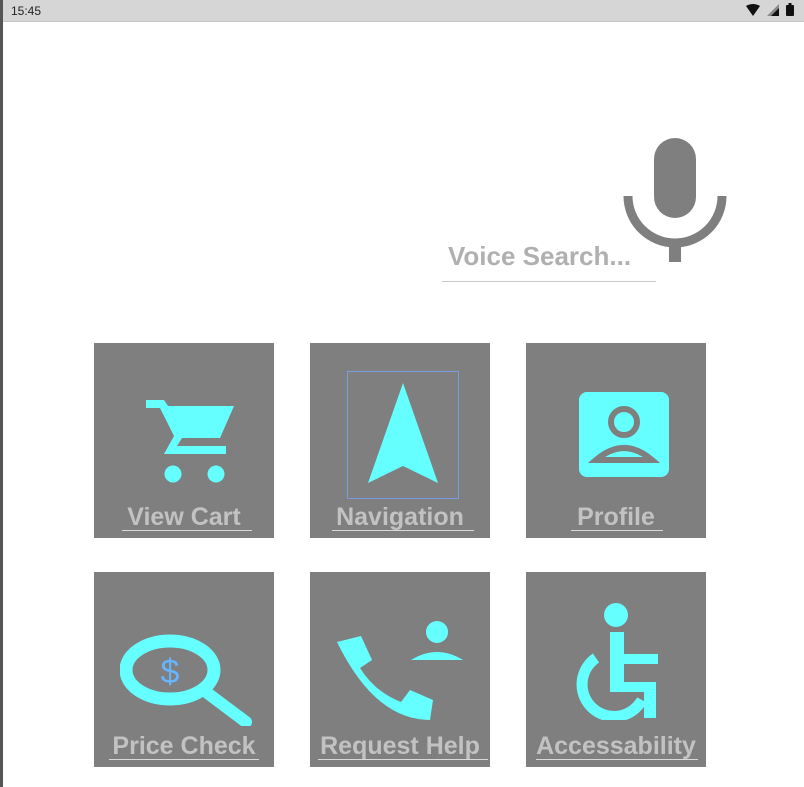  I want to click on battery-icon, so click(790, 9).